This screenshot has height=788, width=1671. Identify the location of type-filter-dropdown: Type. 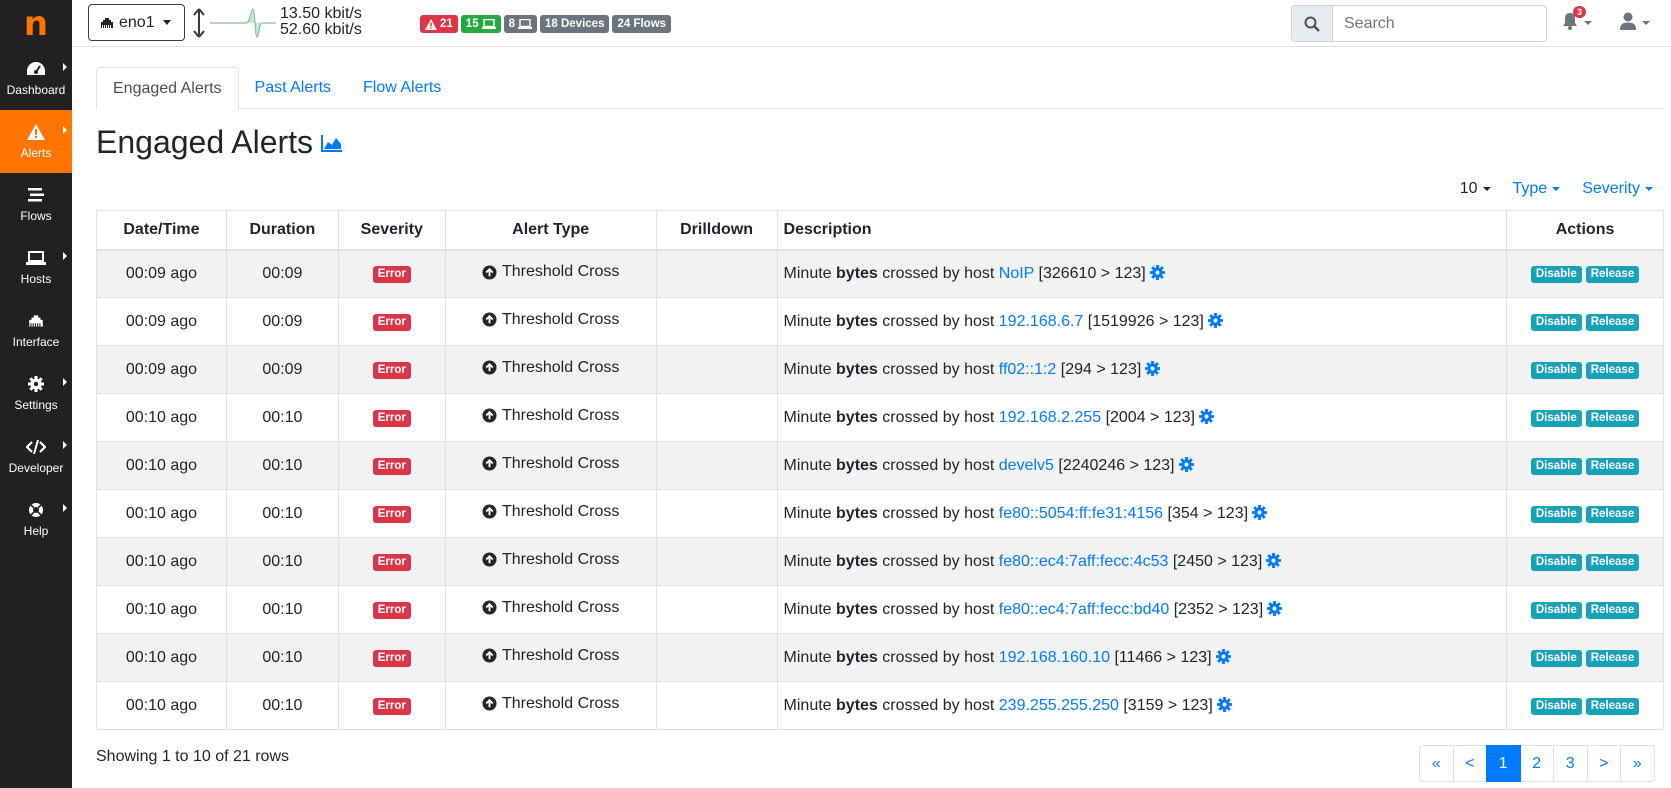
(1537, 189).